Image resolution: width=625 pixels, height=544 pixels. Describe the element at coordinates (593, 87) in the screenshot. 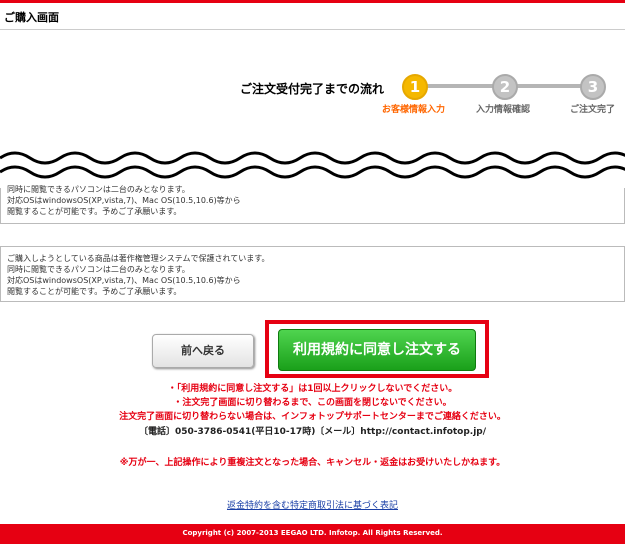

I see `step-3-circle: 3` at that location.